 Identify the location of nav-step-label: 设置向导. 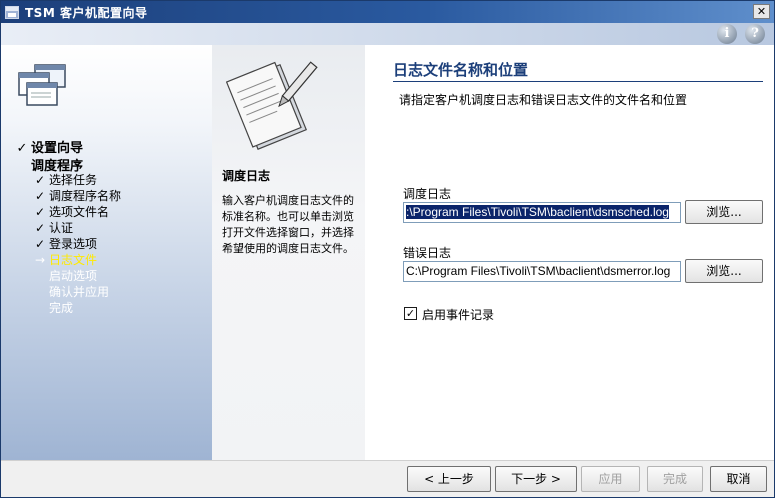
(57, 148).